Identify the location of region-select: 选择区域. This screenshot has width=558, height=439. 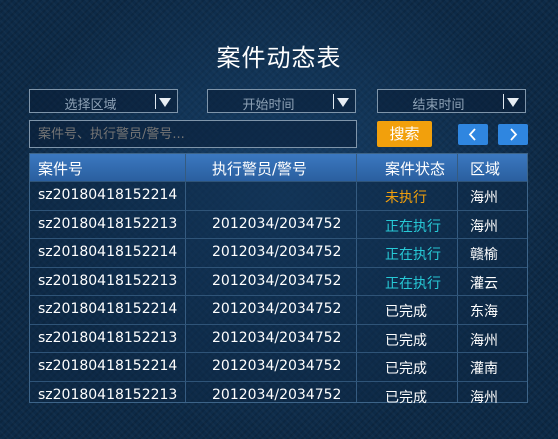
(103, 101).